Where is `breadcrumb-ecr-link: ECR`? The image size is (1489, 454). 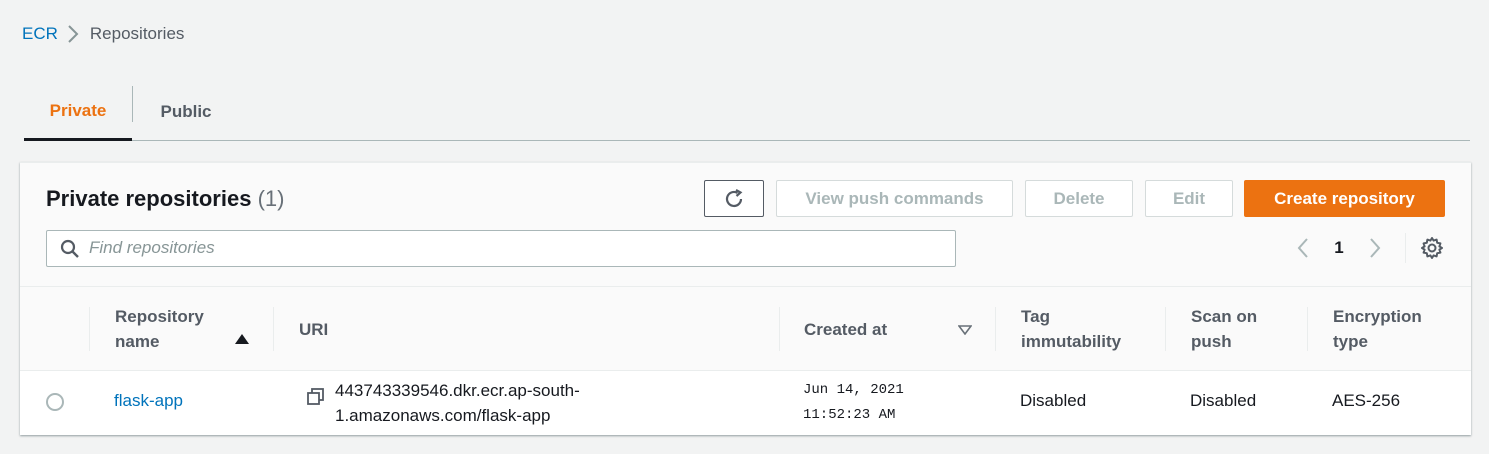
breadcrumb-ecr-link: ECR is located at coordinates (40, 34).